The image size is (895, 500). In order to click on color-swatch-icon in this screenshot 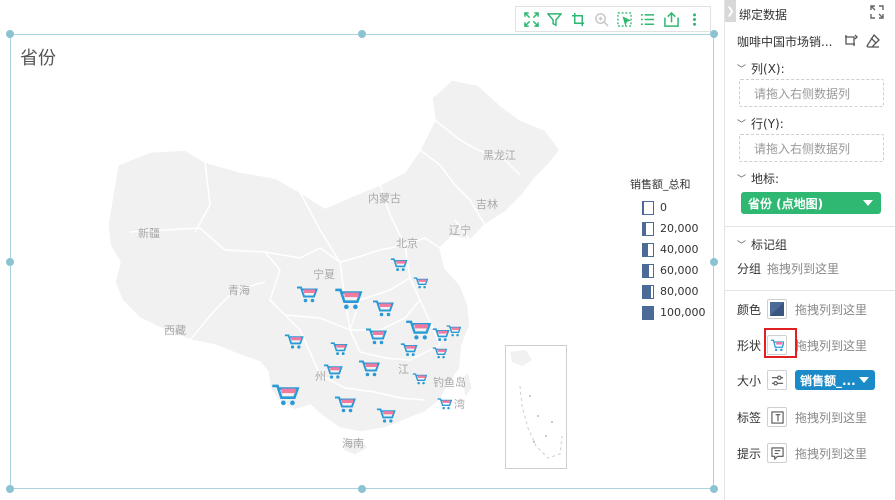, I will do `click(777, 309)`.